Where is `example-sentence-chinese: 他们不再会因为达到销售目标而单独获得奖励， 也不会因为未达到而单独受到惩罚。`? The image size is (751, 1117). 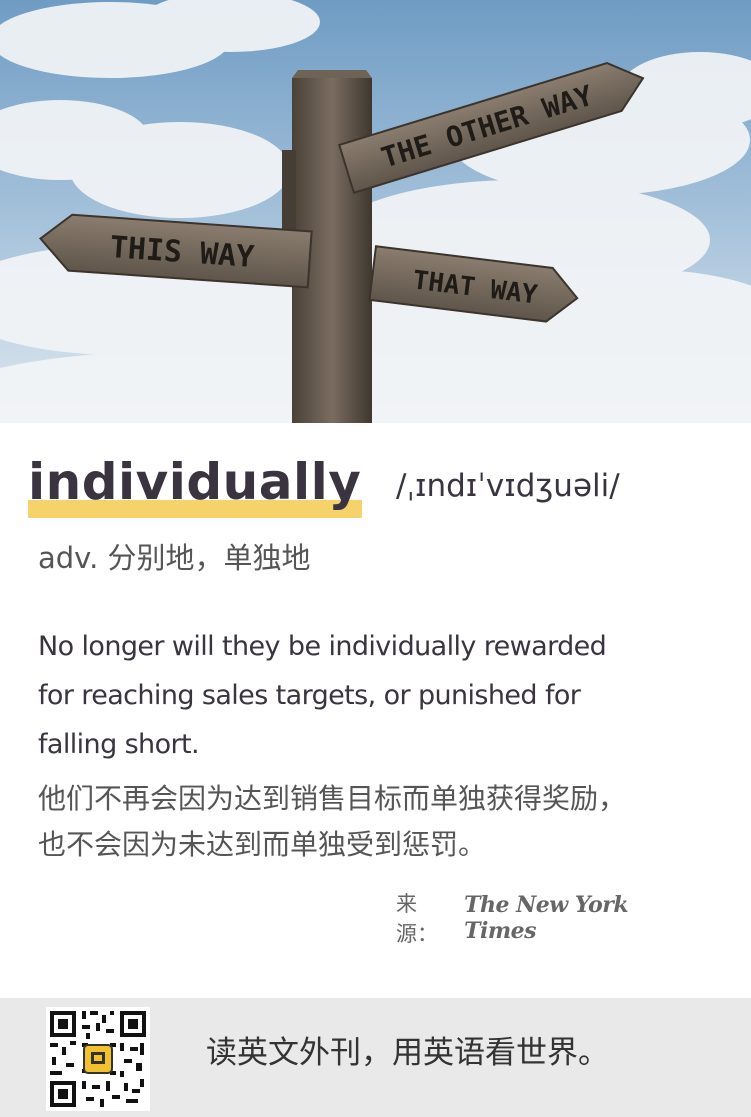 example-sentence-chinese: 他们不再会因为达到销售目标而单独获得奖励， 也不会因为未达到而单独受到惩罚。 is located at coordinates (378, 822).